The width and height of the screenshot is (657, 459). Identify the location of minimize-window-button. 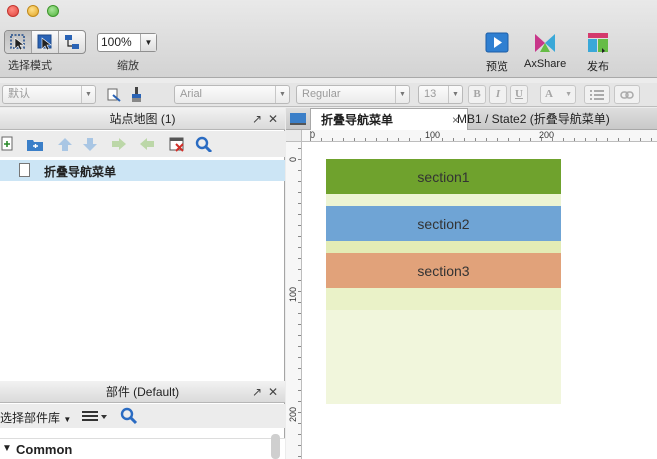
(33, 11).